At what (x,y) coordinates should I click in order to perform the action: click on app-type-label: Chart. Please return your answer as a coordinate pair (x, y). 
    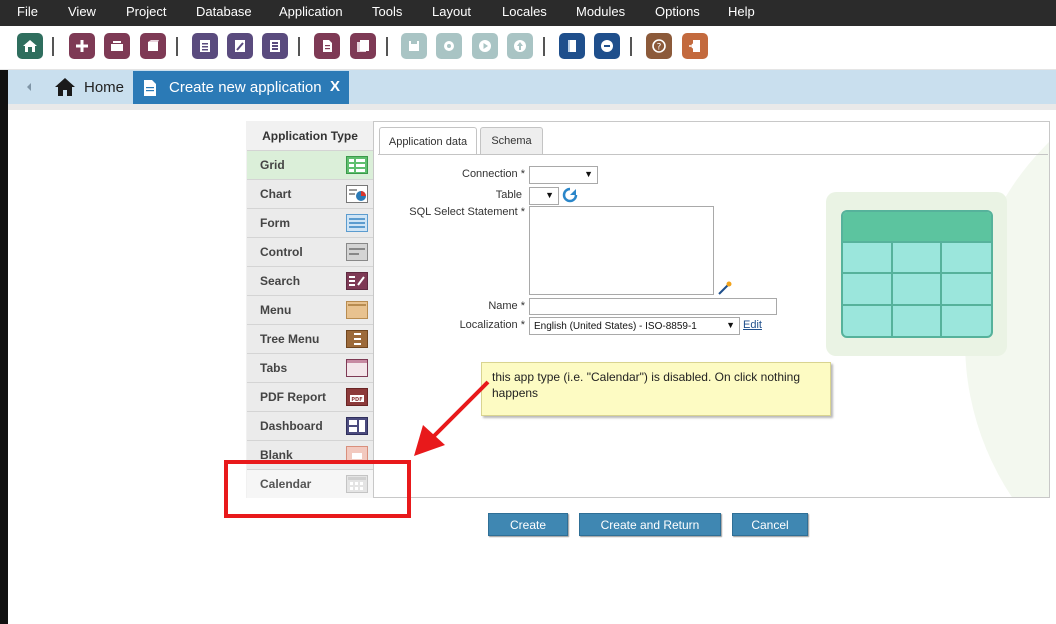
    Looking at the image, I should click on (276, 194).